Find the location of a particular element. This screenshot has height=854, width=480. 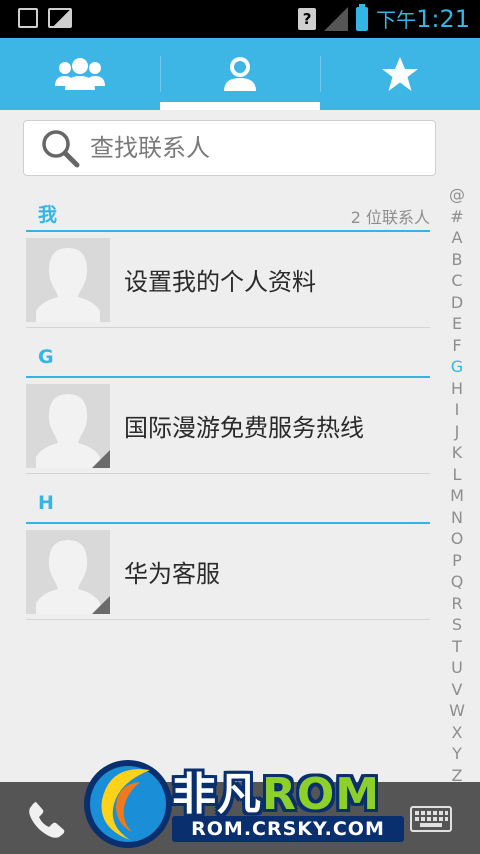

contact-name: 设置我的个人资料 is located at coordinates (220, 282).